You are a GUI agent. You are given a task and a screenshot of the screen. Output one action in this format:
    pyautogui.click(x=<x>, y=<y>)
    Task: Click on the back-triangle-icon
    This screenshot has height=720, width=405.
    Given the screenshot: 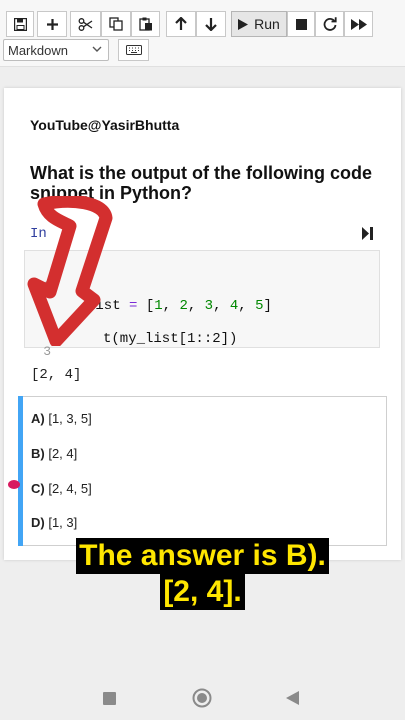 What is the action you would take?
    pyautogui.click(x=292, y=698)
    